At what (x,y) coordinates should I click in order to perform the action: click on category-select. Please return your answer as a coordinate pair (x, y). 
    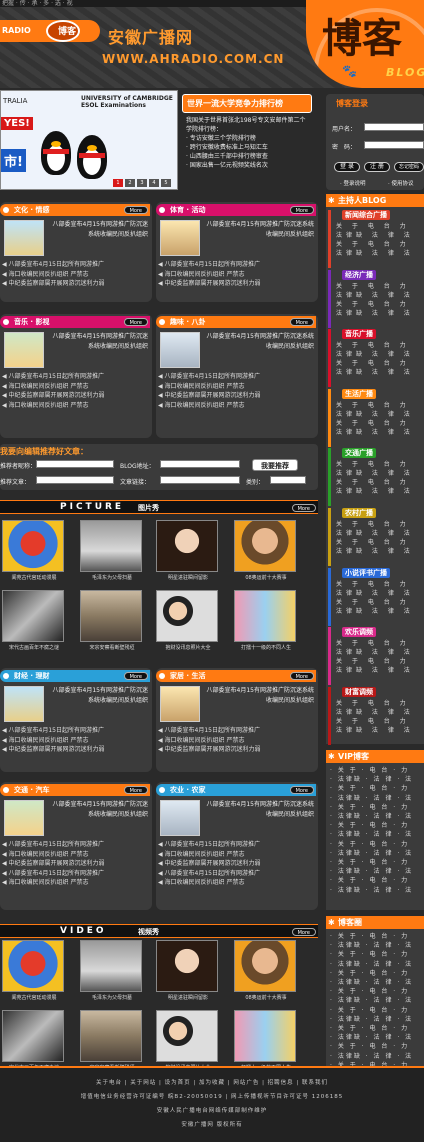
    Looking at the image, I should click on (288, 480).